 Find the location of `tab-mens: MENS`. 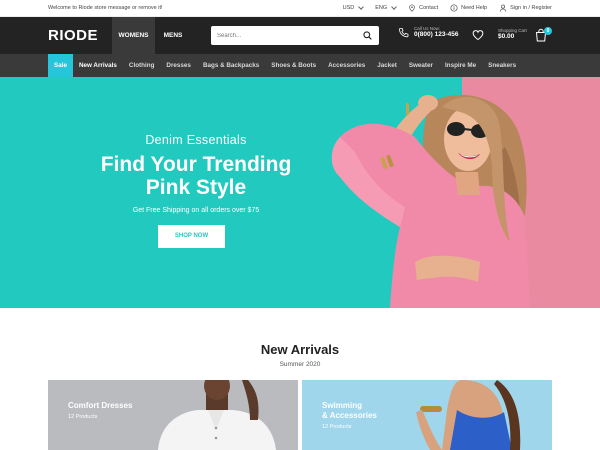

tab-mens: MENS is located at coordinates (173, 35).